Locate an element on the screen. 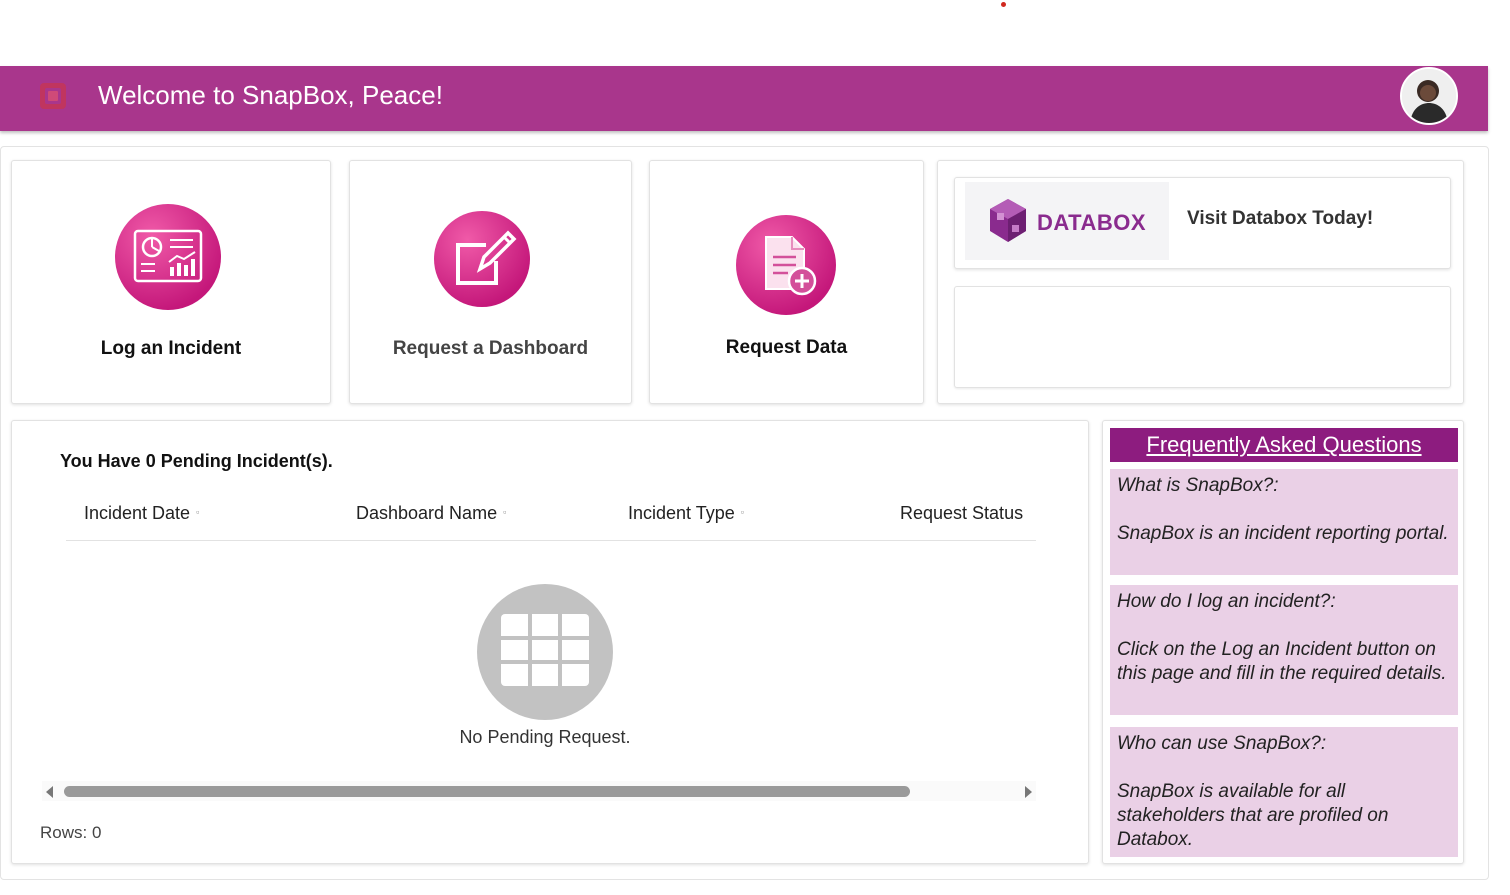 This screenshot has height=895, width=1510. table-grid-icon is located at coordinates (545, 652).